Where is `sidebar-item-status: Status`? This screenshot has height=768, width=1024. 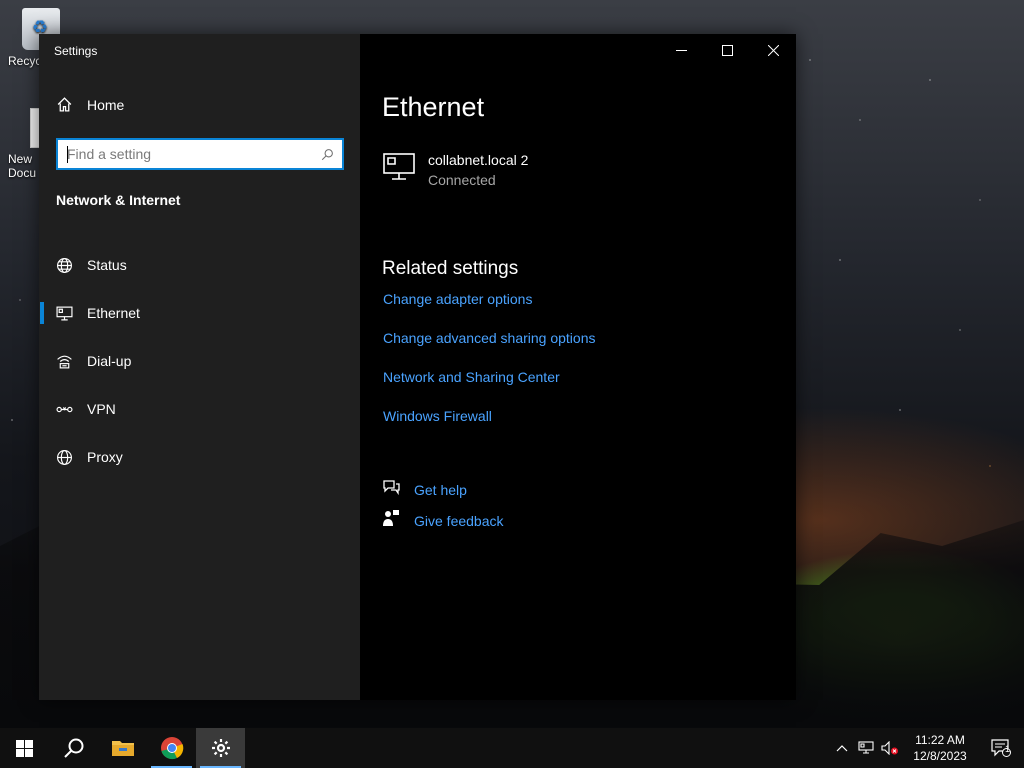 sidebar-item-status: Status is located at coordinates (199, 265).